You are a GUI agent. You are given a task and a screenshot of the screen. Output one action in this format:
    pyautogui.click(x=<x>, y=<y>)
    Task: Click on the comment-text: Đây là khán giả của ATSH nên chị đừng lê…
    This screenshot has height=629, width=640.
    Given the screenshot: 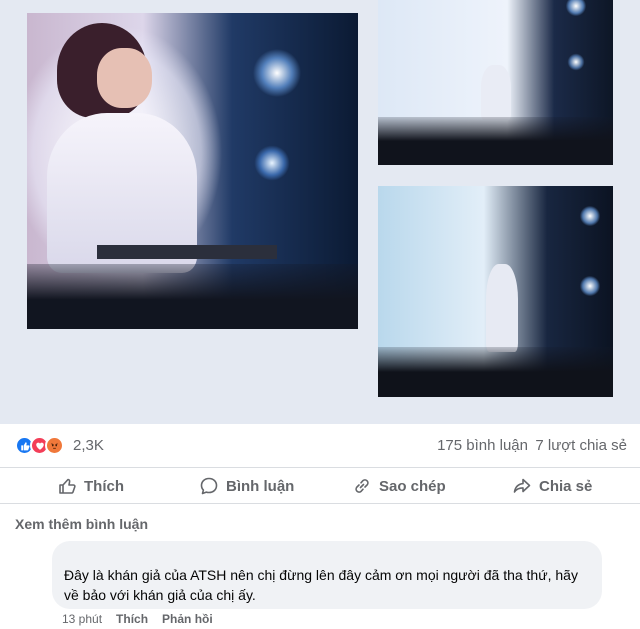 What is the action you would take?
    pyautogui.click(x=321, y=585)
    